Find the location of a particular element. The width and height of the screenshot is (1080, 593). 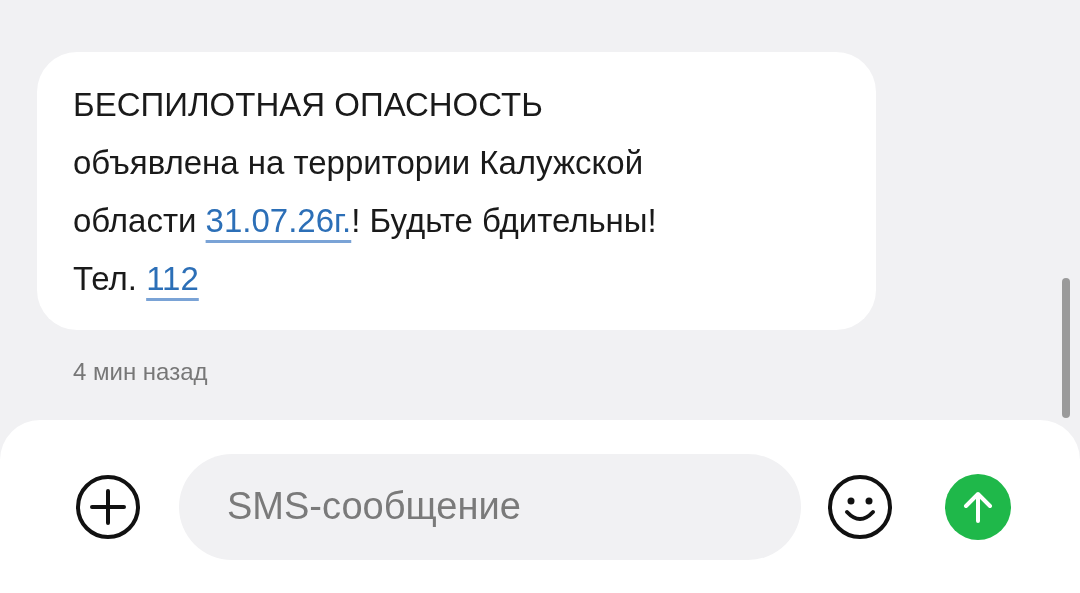

scrollbar is located at coordinates (1066, 348).